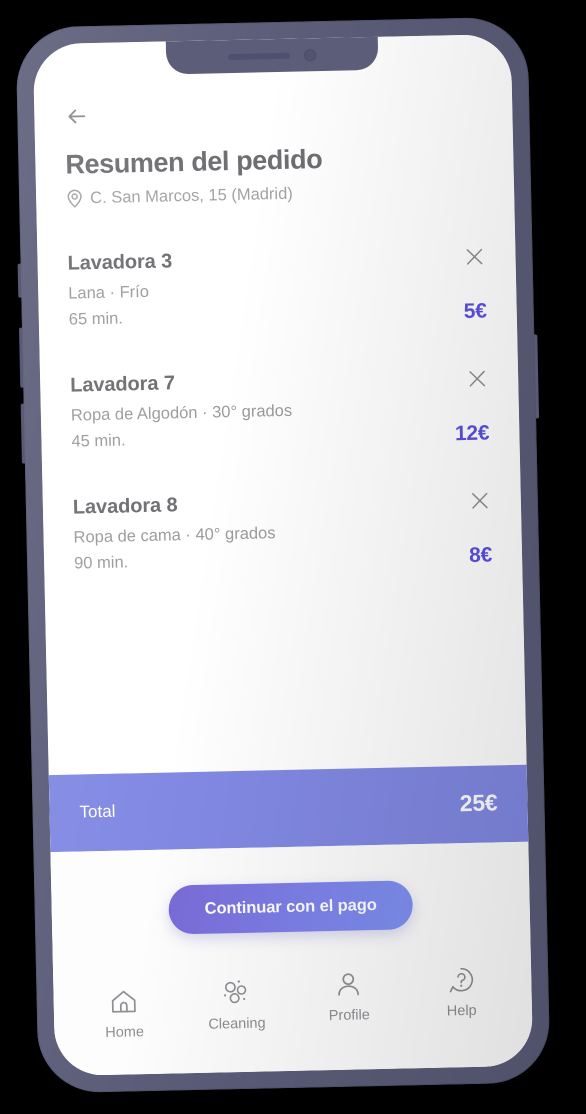 The image size is (586, 1114). I want to click on earpiece-speaker, so click(259, 56).